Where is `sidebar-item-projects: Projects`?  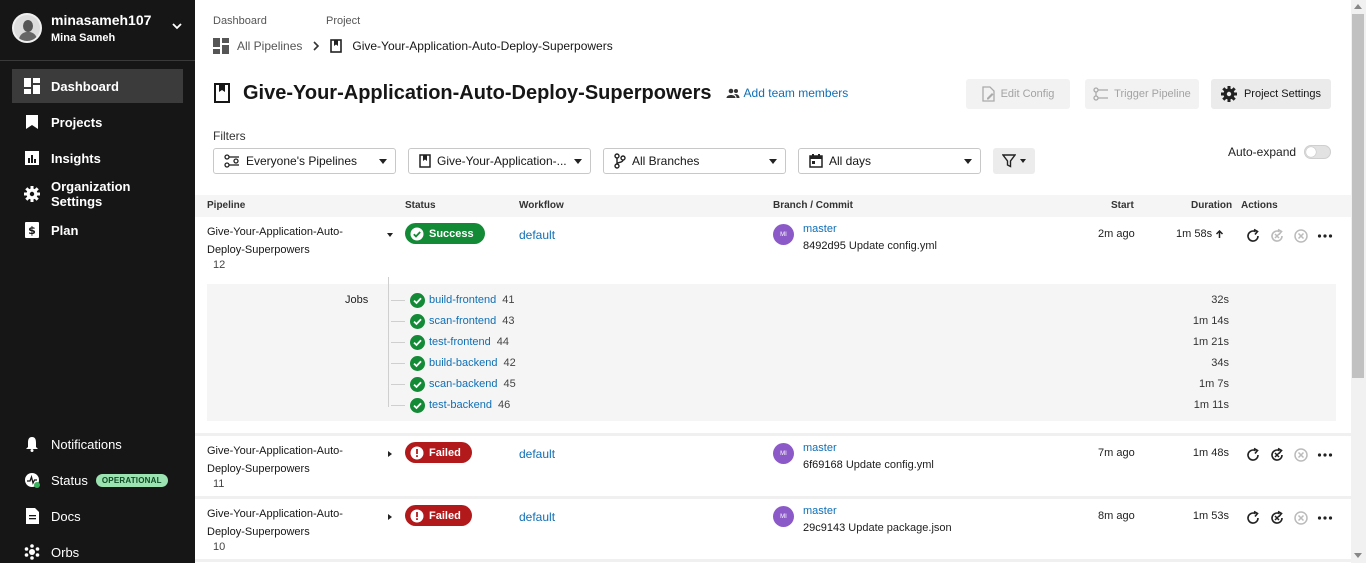
sidebar-item-projects: Projects is located at coordinates (97, 122).